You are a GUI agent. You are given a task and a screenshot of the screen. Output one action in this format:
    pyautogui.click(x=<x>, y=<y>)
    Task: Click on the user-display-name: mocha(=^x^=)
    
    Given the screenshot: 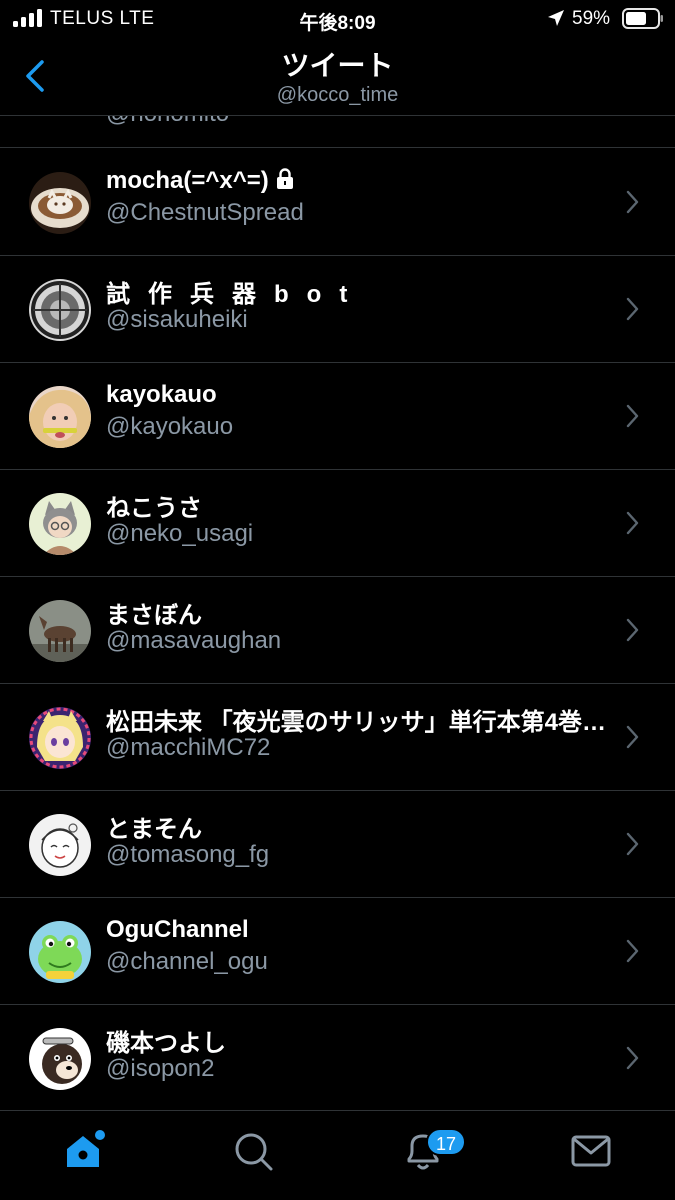 What is the action you would take?
    pyautogui.click(x=200, y=181)
    